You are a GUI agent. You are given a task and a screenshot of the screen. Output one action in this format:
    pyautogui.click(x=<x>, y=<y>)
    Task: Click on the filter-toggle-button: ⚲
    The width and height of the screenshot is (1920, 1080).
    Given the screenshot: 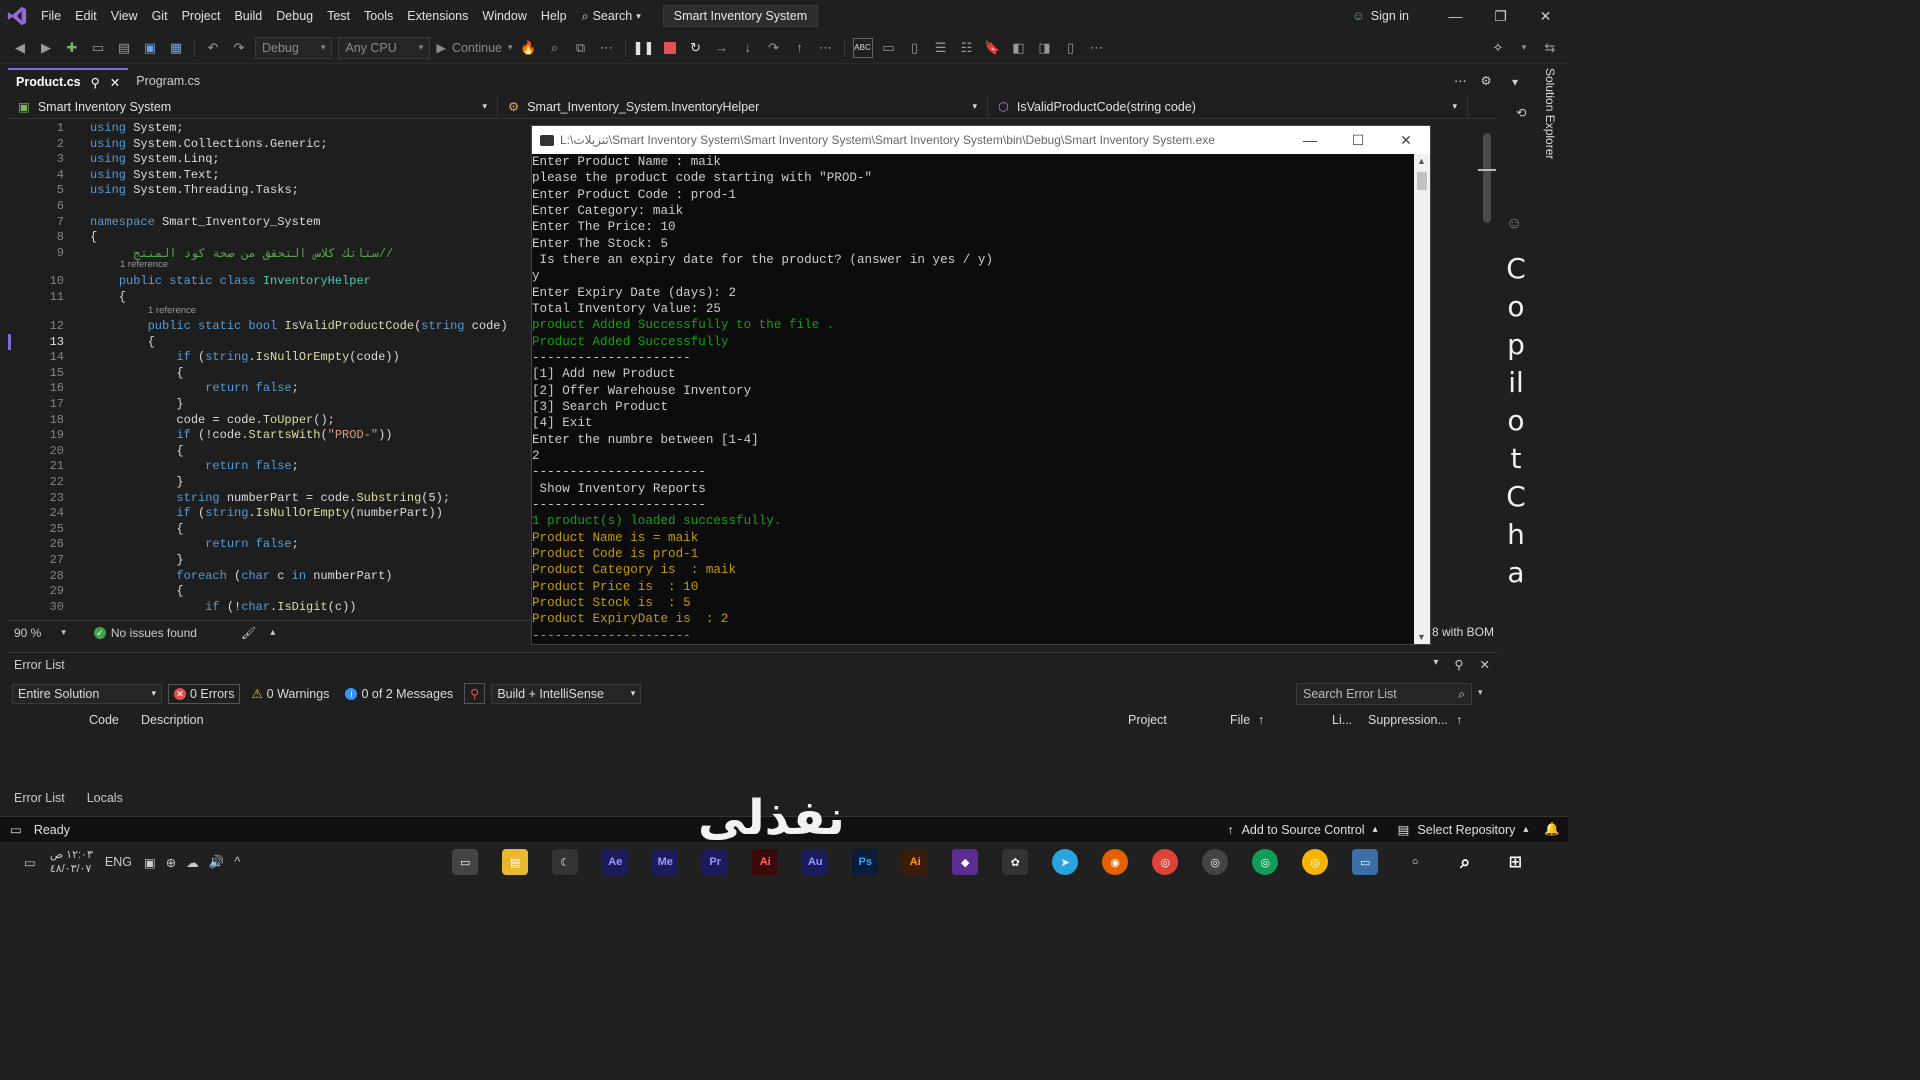 What is the action you would take?
    pyautogui.click(x=475, y=693)
    